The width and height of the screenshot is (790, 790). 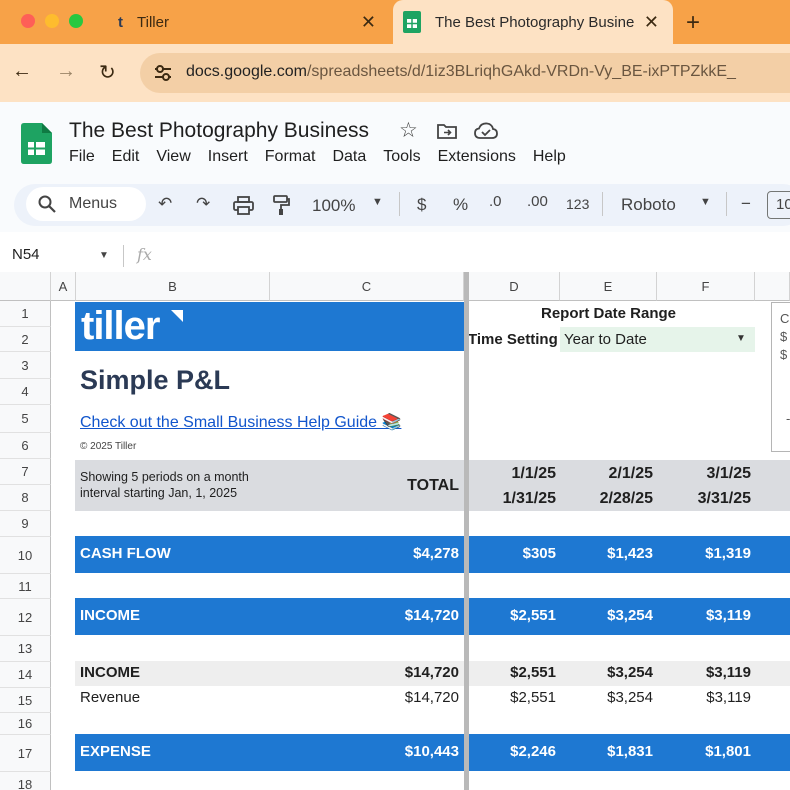 What do you see at coordinates (107, 72) in the screenshot?
I see `reload-icon: ↻` at bounding box center [107, 72].